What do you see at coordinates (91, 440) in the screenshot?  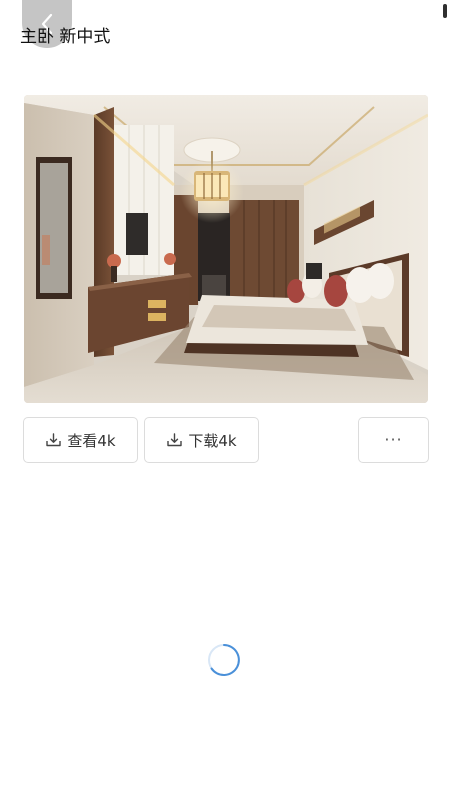 I see `view-4k-label: 查看4k` at bounding box center [91, 440].